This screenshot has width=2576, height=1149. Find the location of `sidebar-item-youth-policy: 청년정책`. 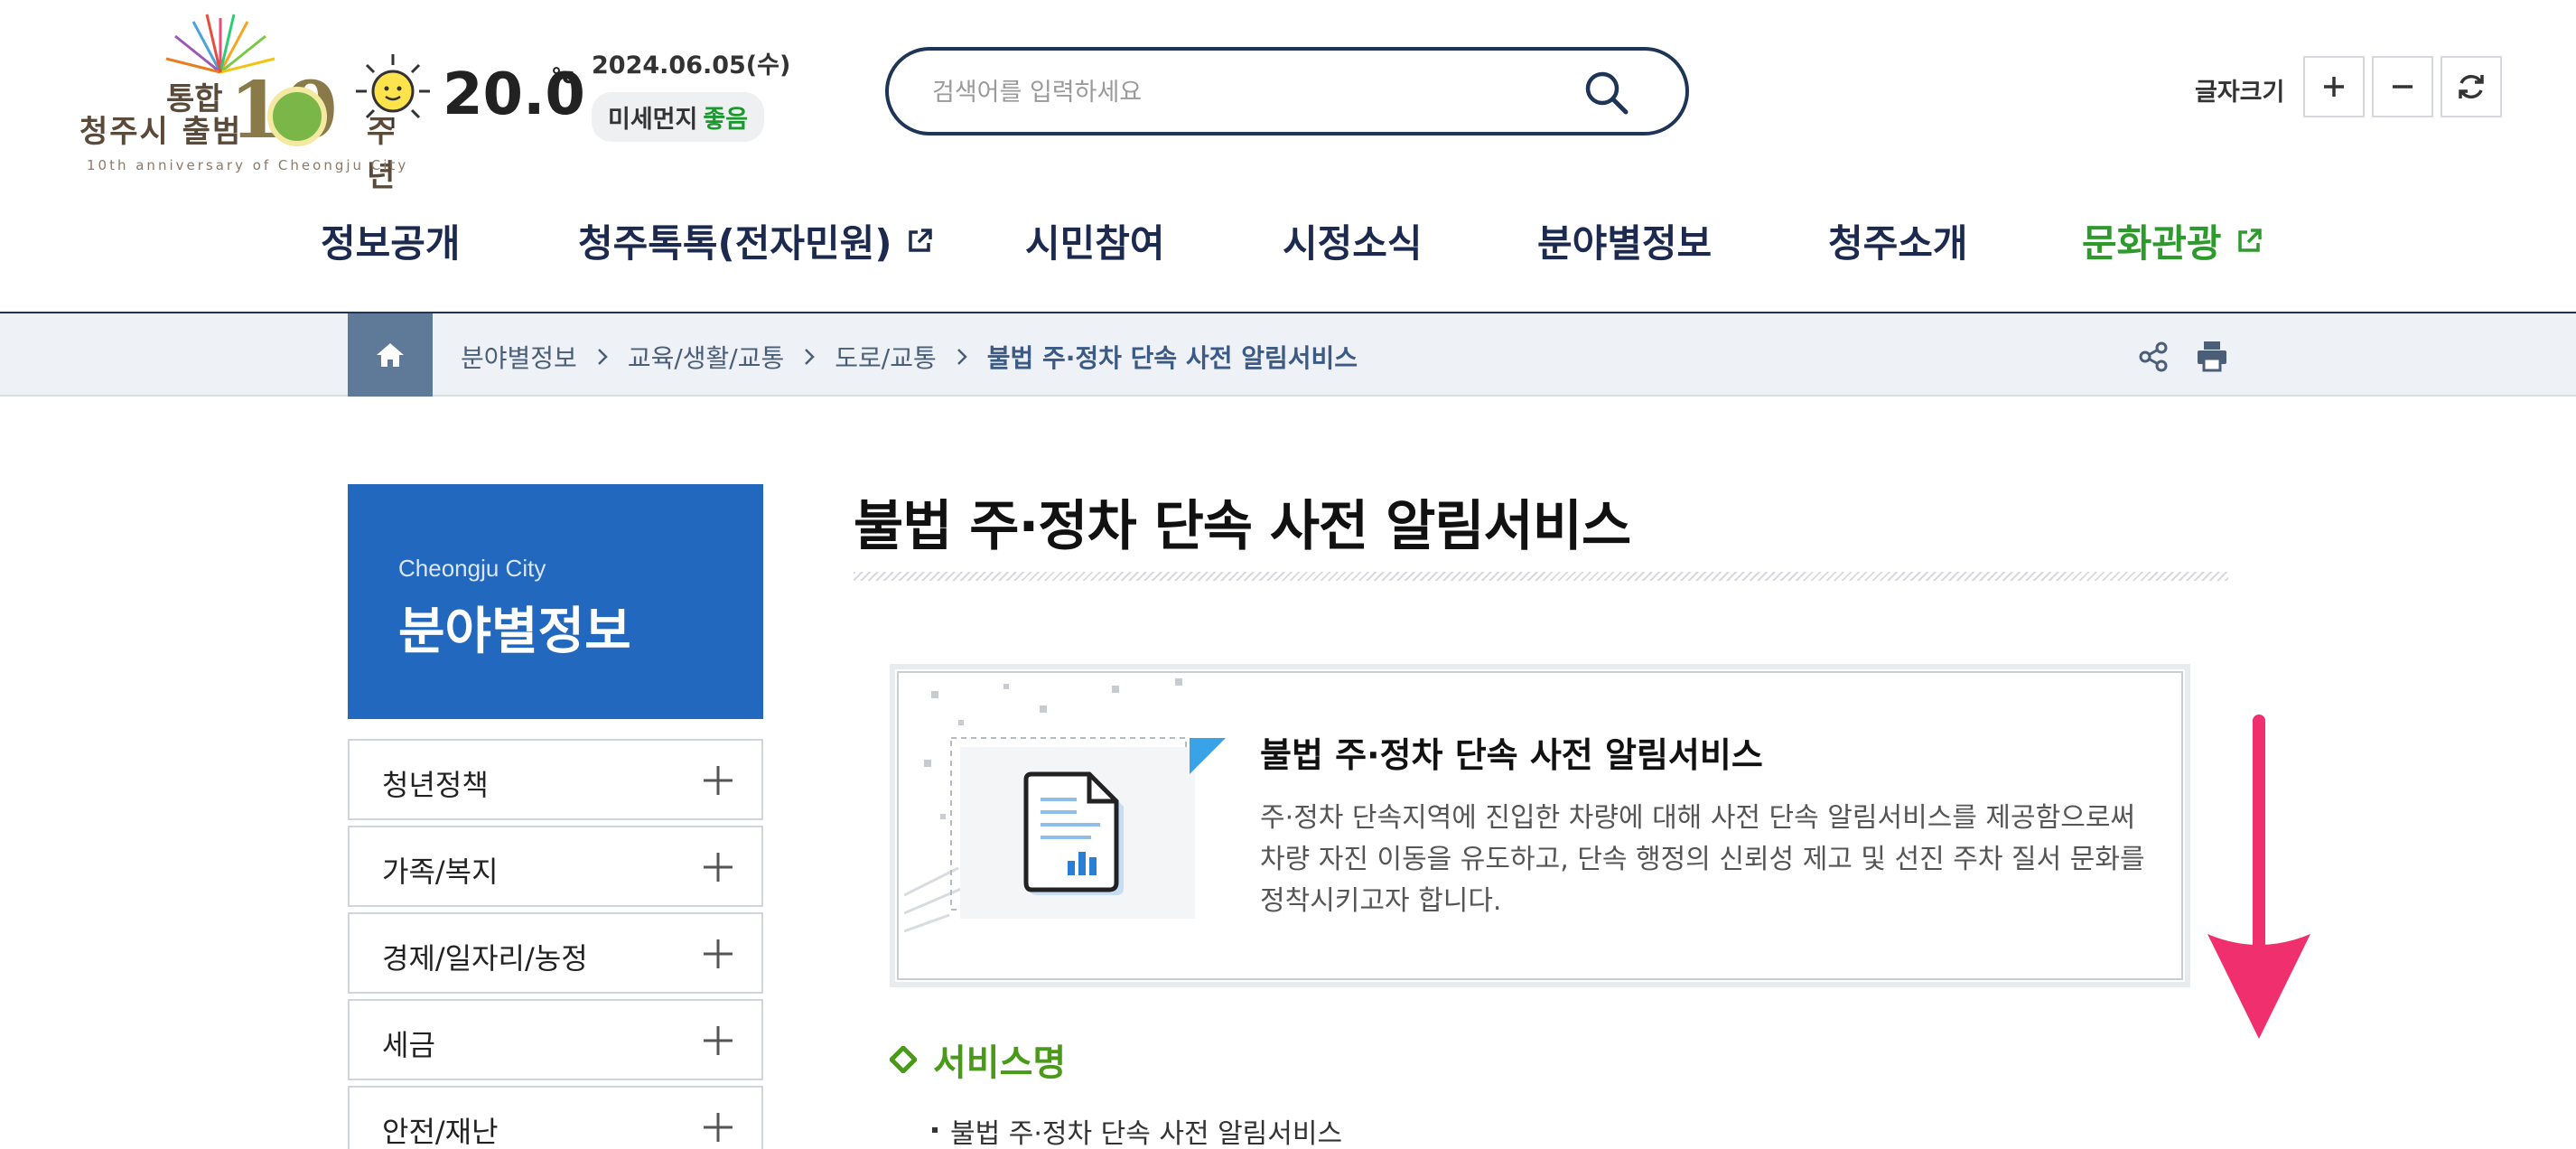

sidebar-item-youth-policy: 청년정책 is located at coordinates (556, 779).